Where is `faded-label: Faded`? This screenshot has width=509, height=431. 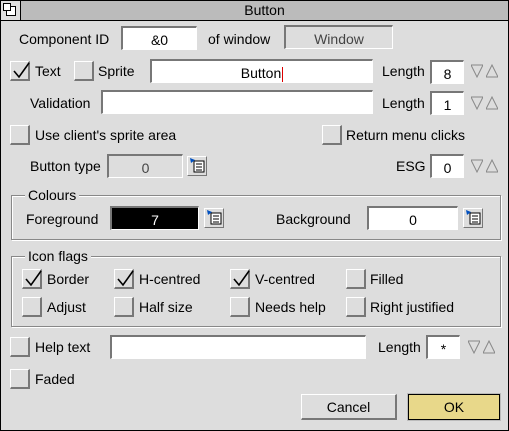
faded-label: Faded is located at coordinates (55, 379).